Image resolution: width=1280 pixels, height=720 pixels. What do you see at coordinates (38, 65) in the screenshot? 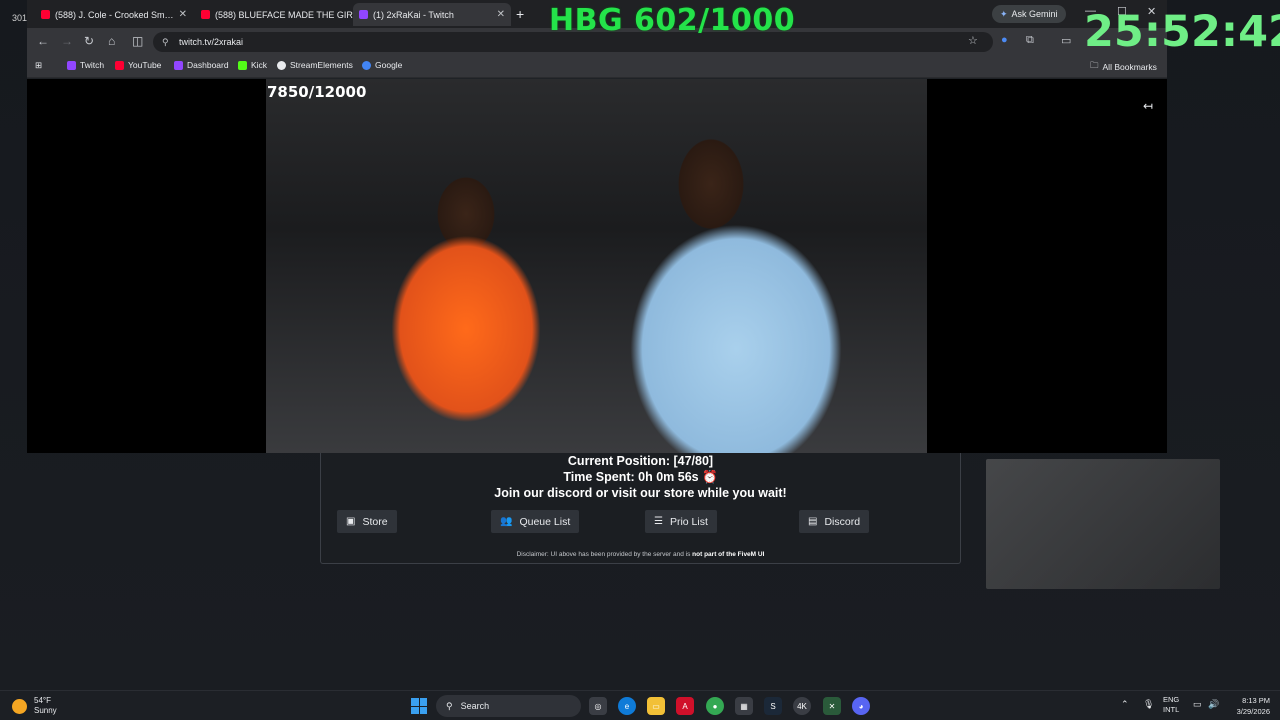
I see `apps-icon: ⊞` at bounding box center [38, 65].